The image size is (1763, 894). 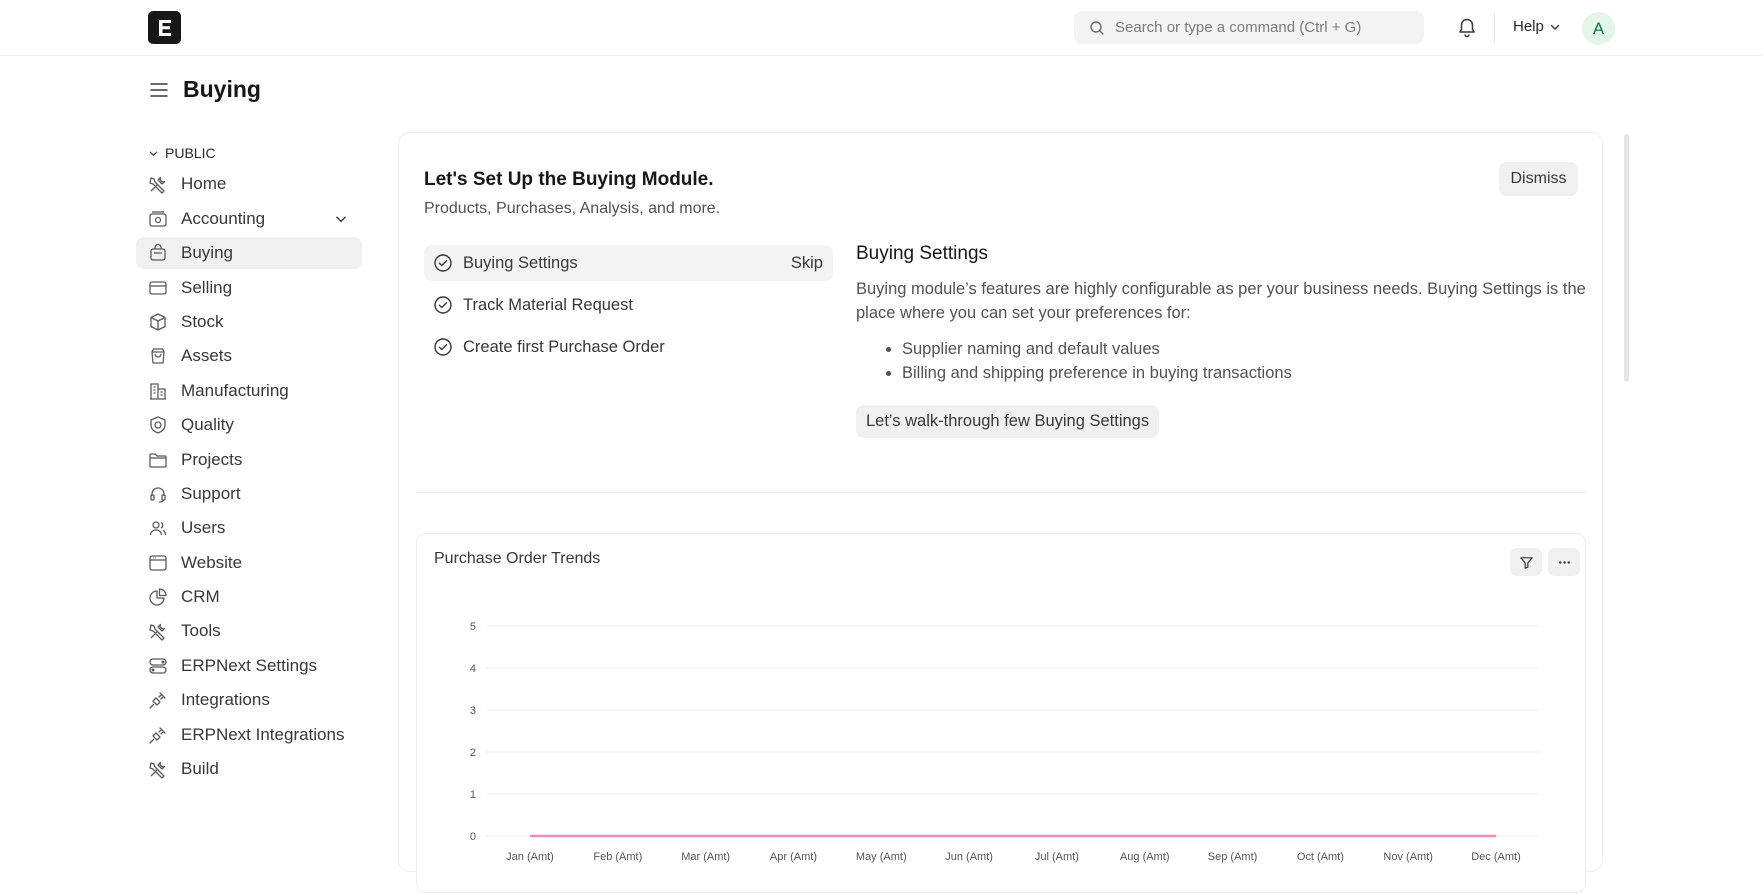 What do you see at coordinates (249, 528) in the screenshot?
I see `sidebar-item-users: Users` at bounding box center [249, 528].